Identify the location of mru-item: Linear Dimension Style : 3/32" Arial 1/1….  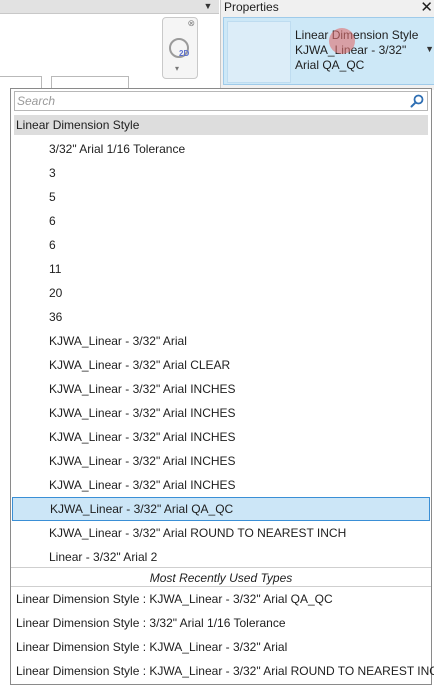
(221, 623).